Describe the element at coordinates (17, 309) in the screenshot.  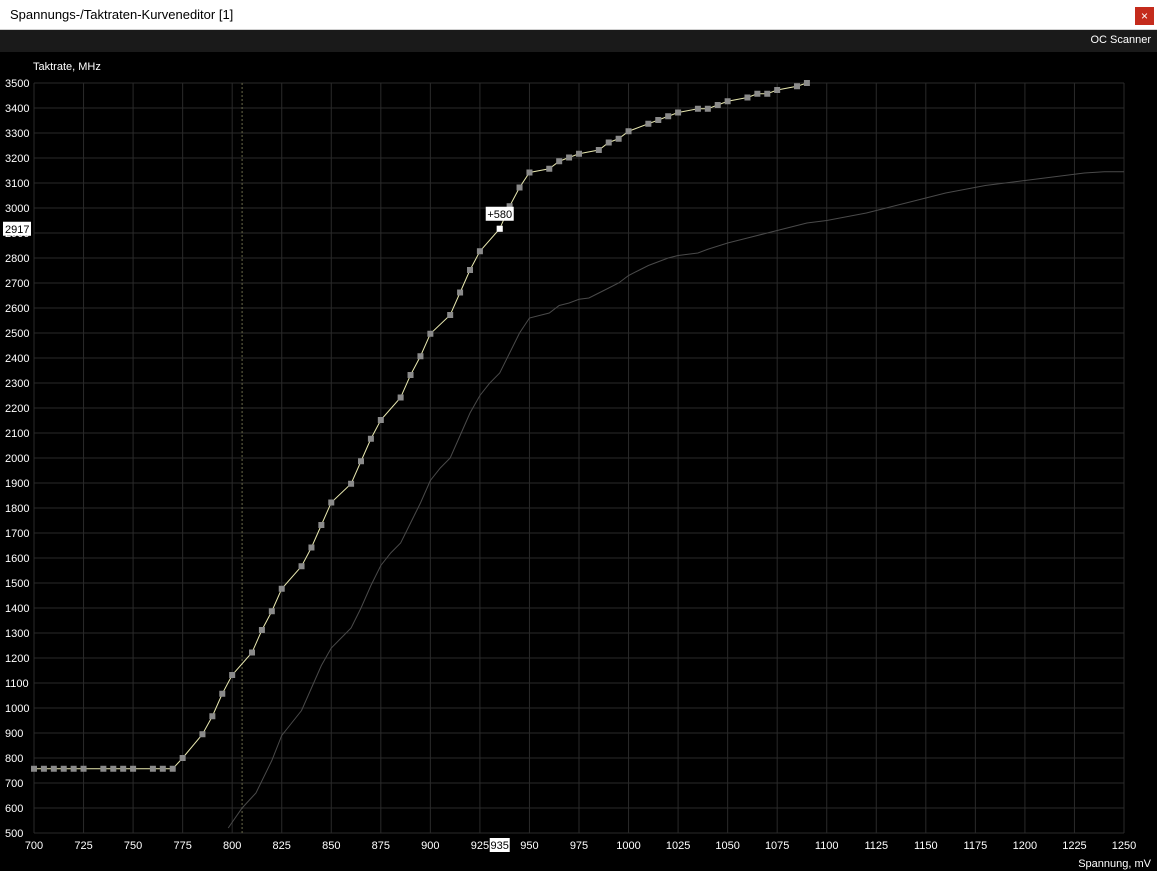
I see `y-tick-label: 2600` at that location.